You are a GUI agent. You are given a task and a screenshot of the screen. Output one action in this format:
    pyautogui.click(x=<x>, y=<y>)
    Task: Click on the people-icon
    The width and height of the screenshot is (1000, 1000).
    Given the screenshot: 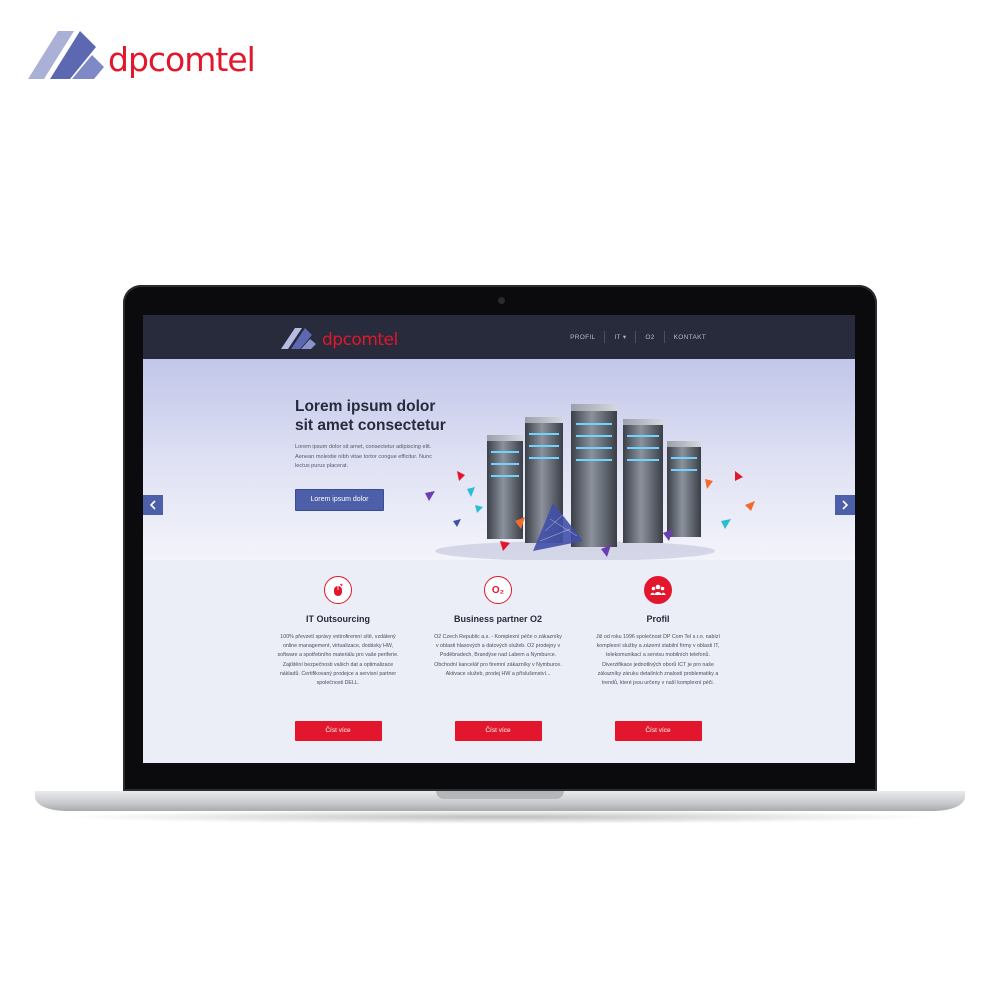 What is the action you would take?
    pyautogui.click(x=658, y=589)
    